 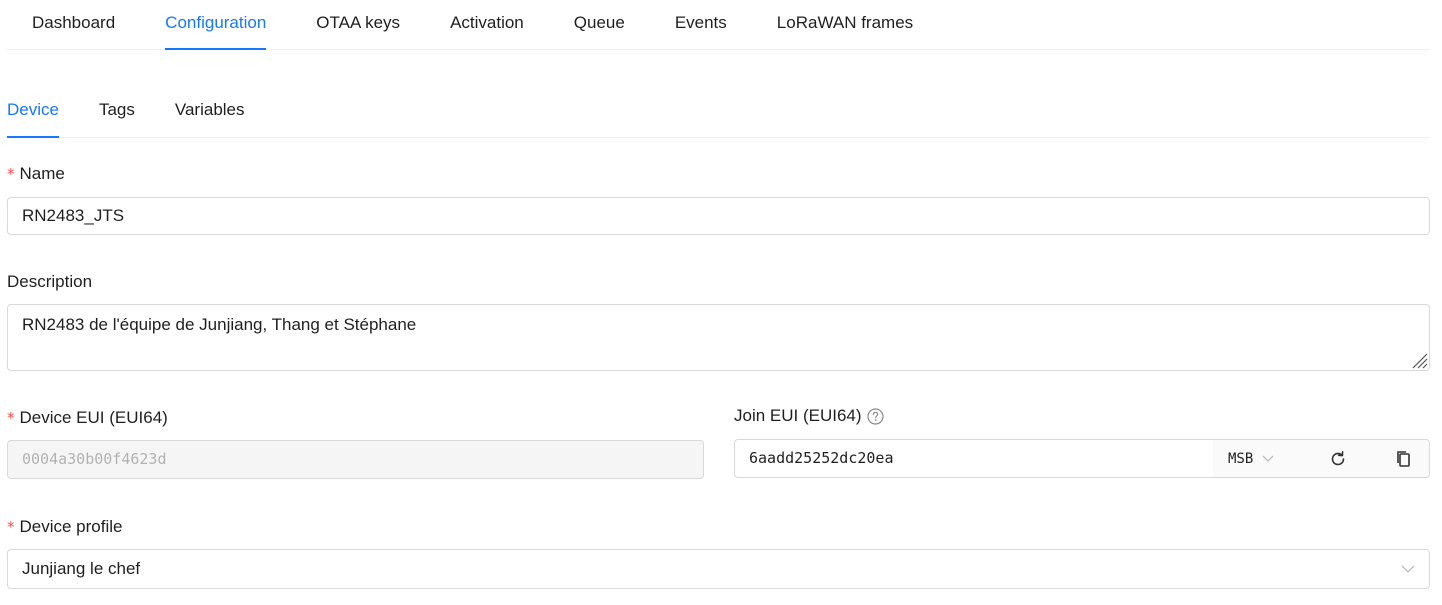 I want to click on device-eui-input: 0004a30b00f4623d, so click(x=355, y=459).